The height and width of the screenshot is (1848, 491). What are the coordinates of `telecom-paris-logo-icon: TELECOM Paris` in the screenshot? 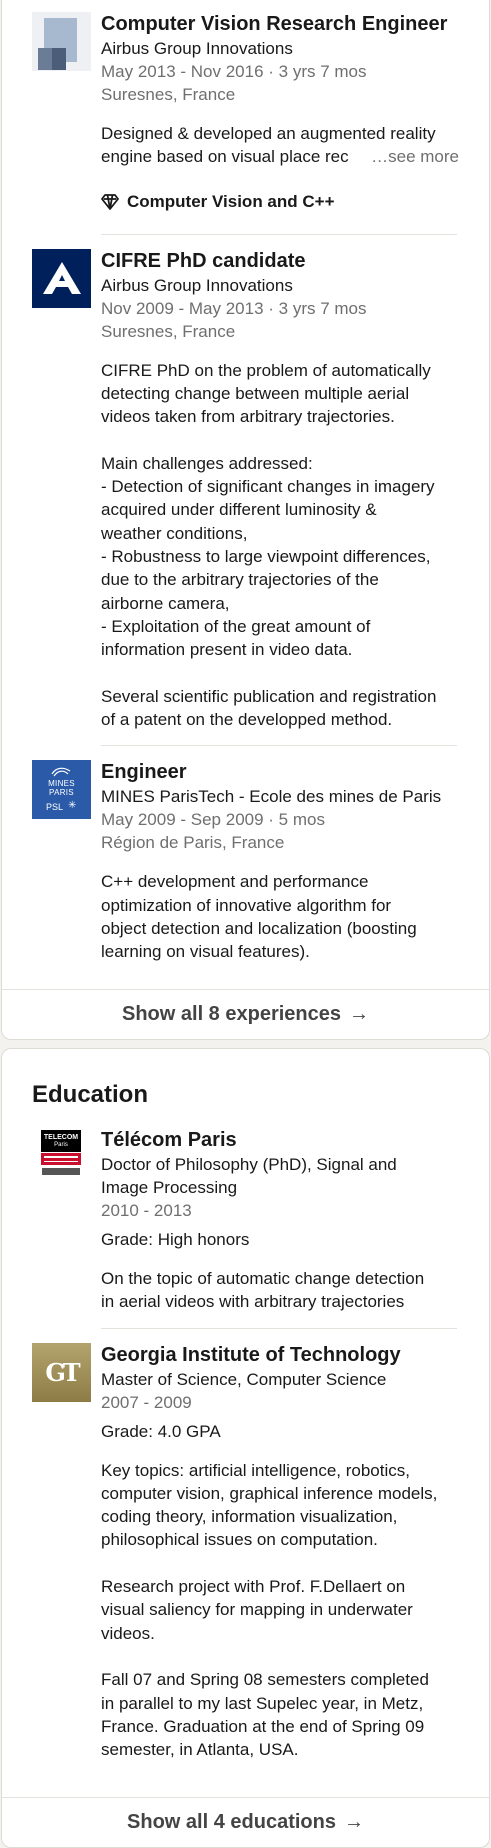 It's located at (61, 1157).